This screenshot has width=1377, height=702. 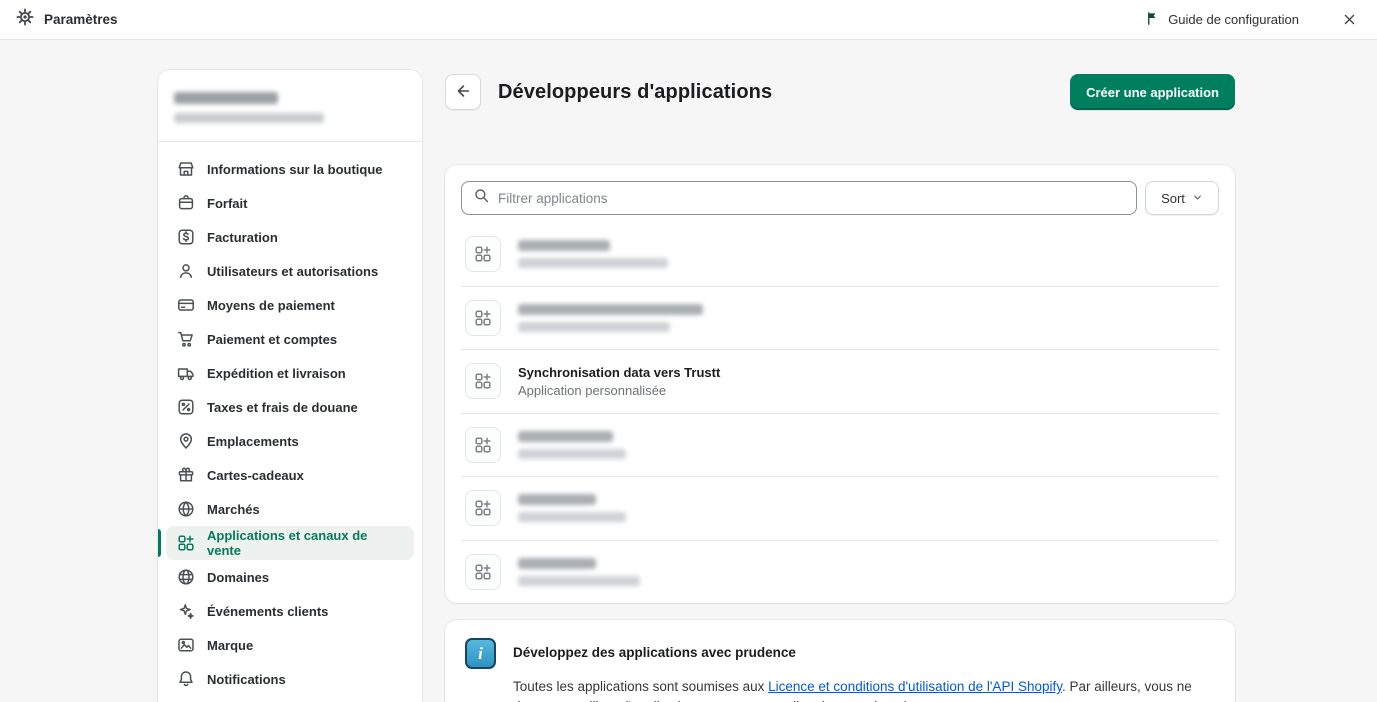 What do you see at coordinates (186, 475) in the screenshot?
I see `gift-card-icon` at bounding box center [186, 475].